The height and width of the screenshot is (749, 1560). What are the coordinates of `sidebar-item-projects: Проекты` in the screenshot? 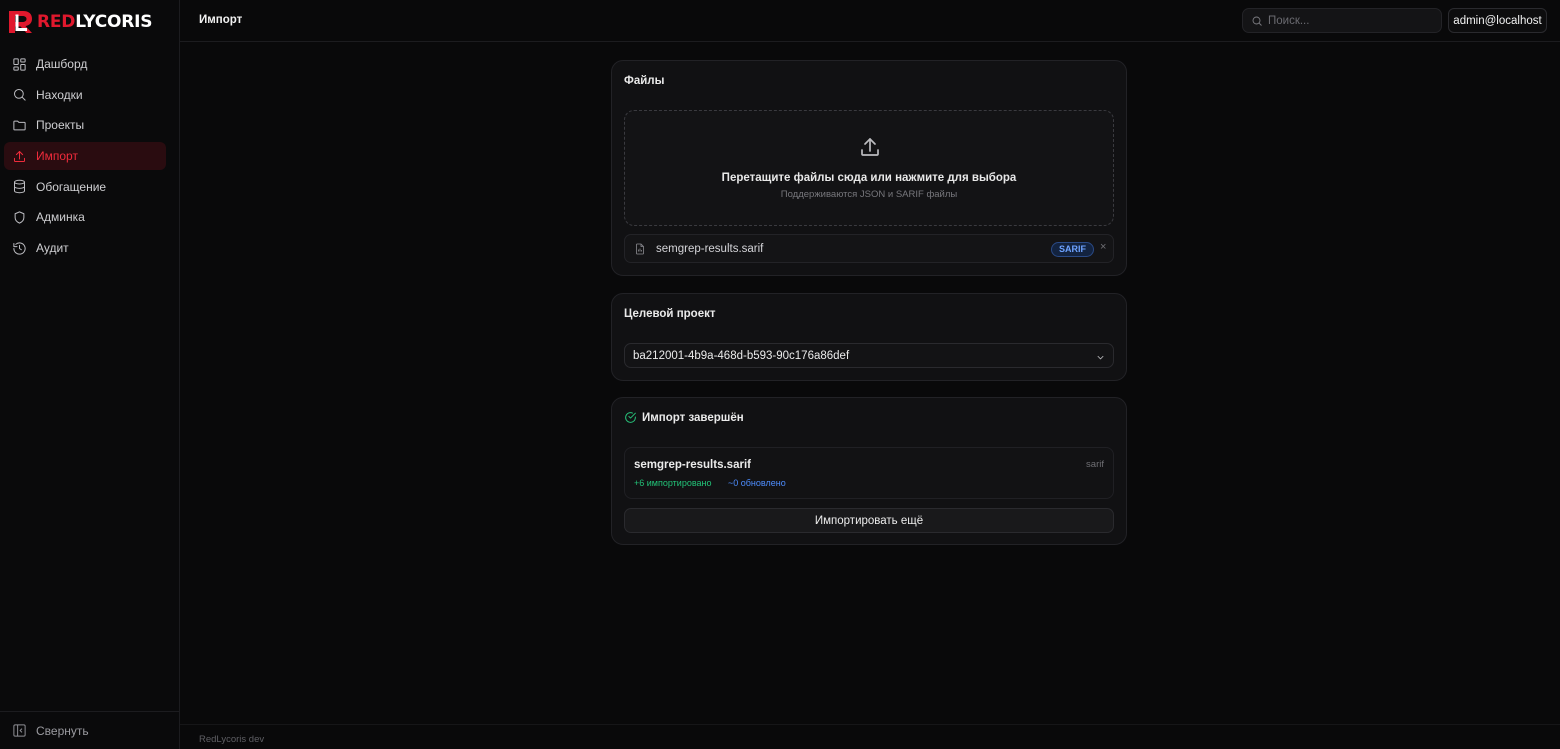 It's located at (85, 125).